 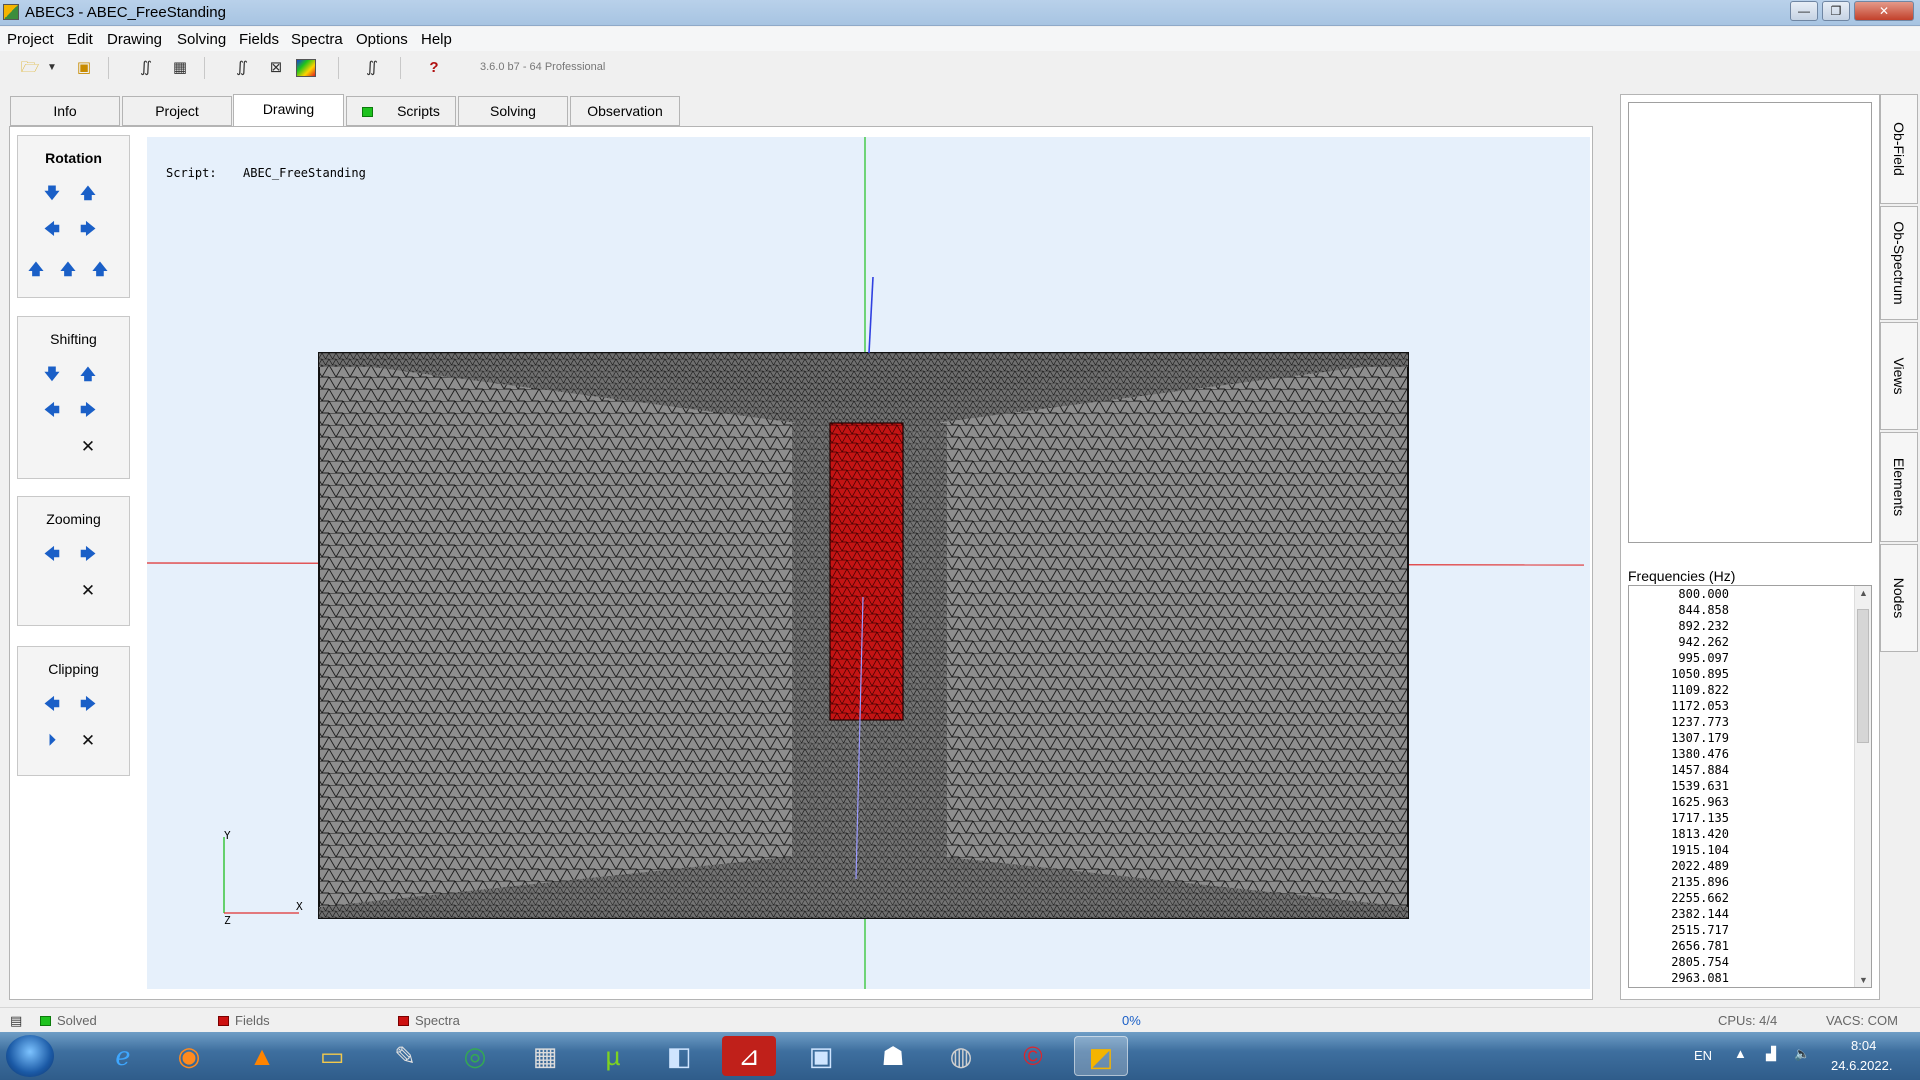 What do you see at coordinates (88, 590) in the screenshot?
I see `zoom-reset-icon: ✕` at bounding box center [88, 590].